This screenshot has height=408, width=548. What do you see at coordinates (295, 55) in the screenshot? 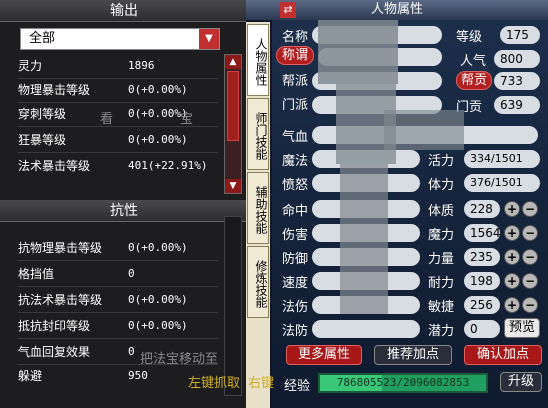
I see `title-button: 称谓` at bounding box center [295, 55].